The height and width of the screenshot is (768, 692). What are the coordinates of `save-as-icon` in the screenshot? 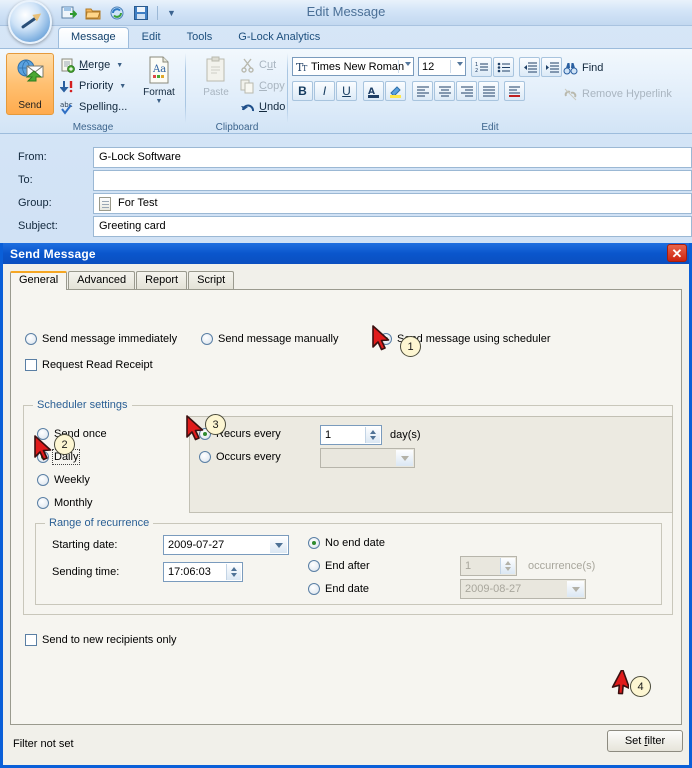 It's located at (68, 13).